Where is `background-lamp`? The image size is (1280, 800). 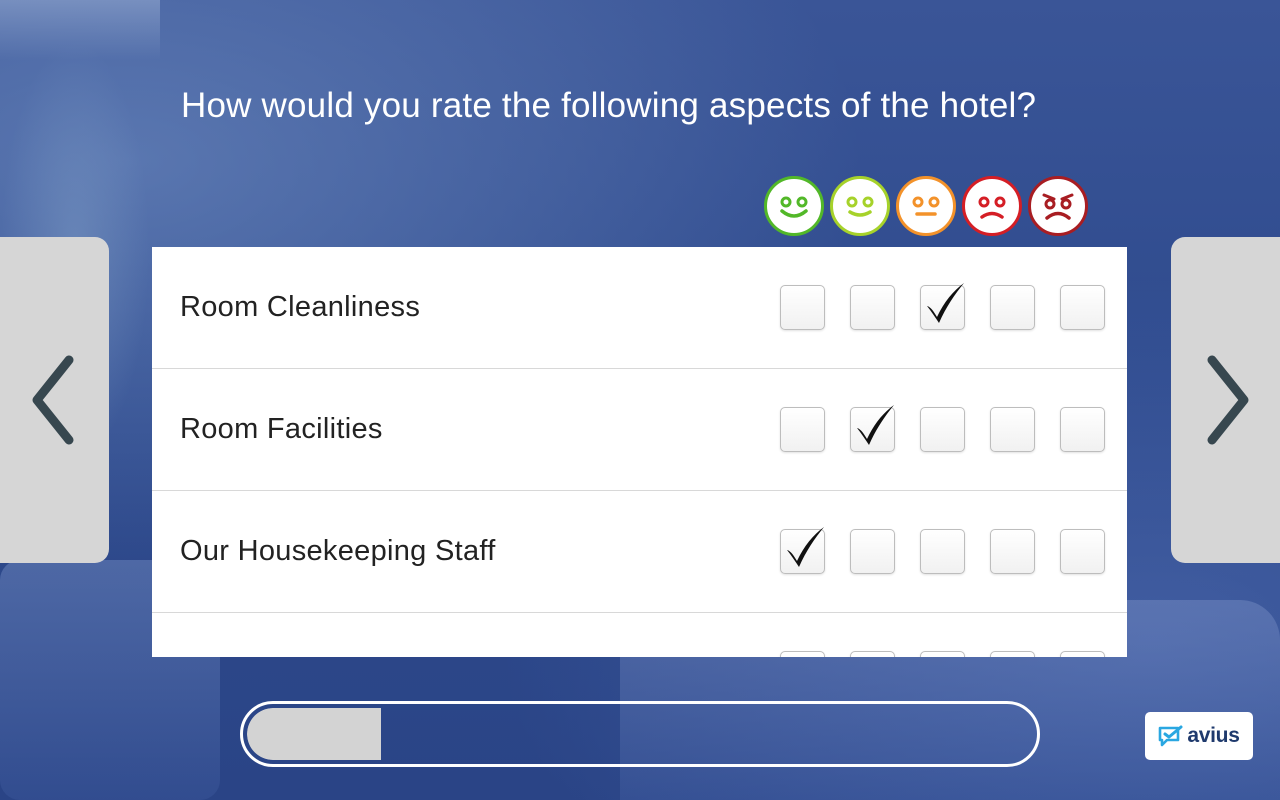
background-lamp is located at coordinates (80, 30).